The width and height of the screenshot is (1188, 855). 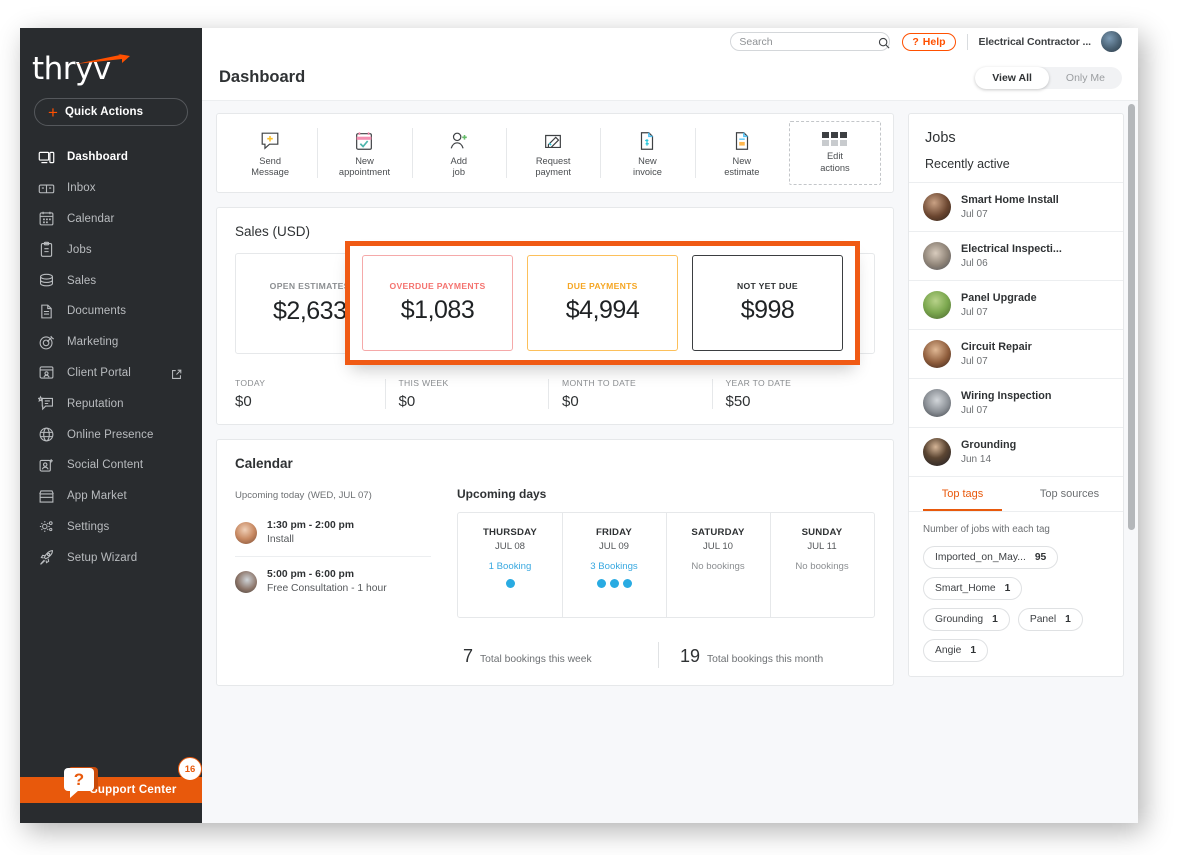 What do you see at coordinates (111, 434) in the screenshot?
I see `sidebar-item-online-presence: Online Presence` at bounding box center [111, 434].